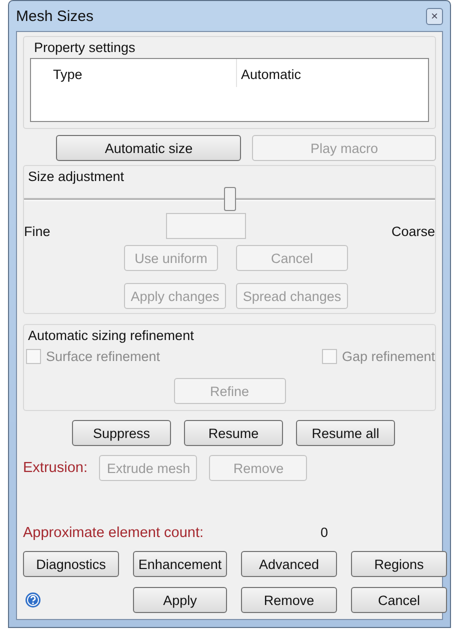 Image resolution: width=457 pixels, height=633 pixels. What do you see at coordinates (55, 16) in the screenshot?
I see `window-title: Mesh Sizes` at bounding box center [55, 16].